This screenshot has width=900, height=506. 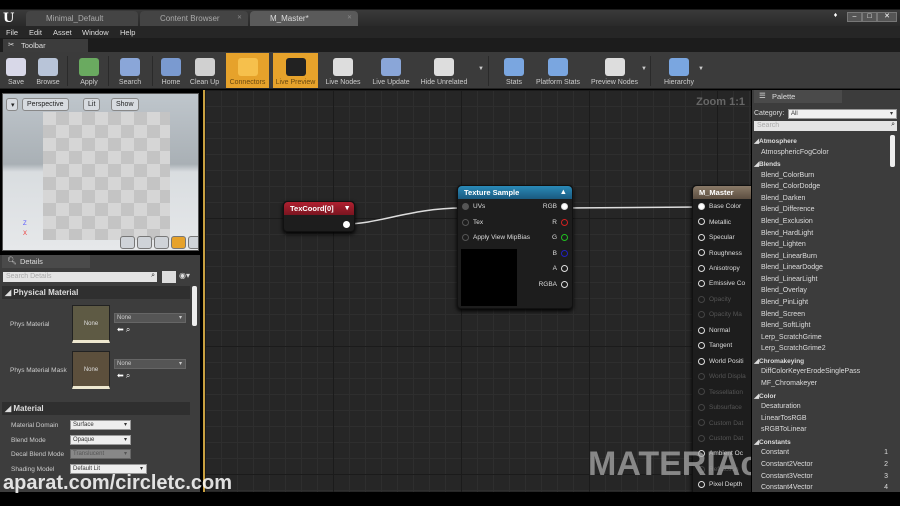 What do you see at coordinates (715, 345) in the screenshot?
I see `master-pin-tangent: Tangent` at bounding box center [715, 345].